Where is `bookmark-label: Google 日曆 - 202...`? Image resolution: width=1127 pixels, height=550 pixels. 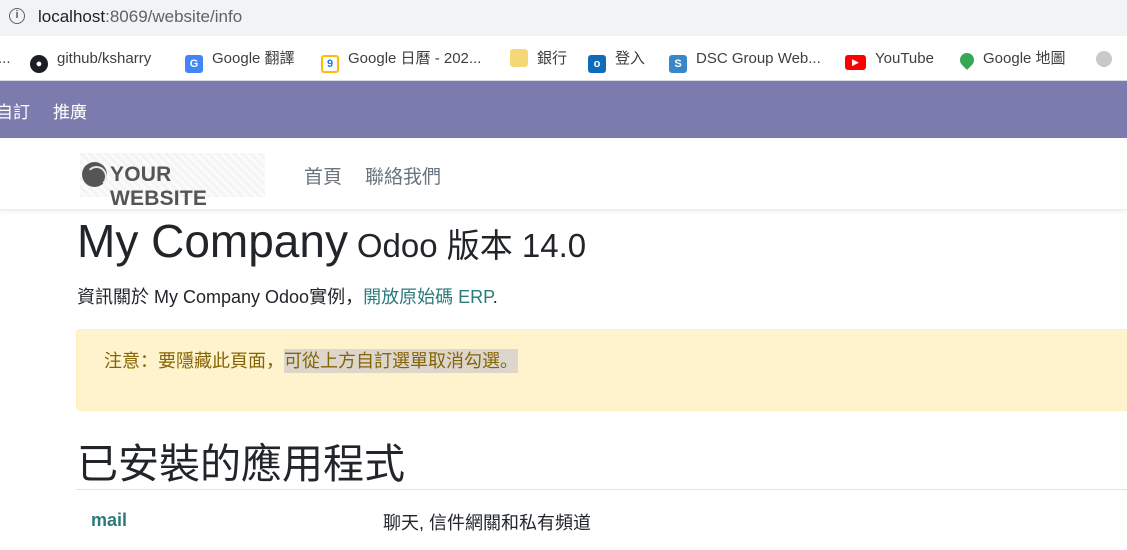 bookmark-label: Google 日曆 - 202... is located at coordinates (415, 58).